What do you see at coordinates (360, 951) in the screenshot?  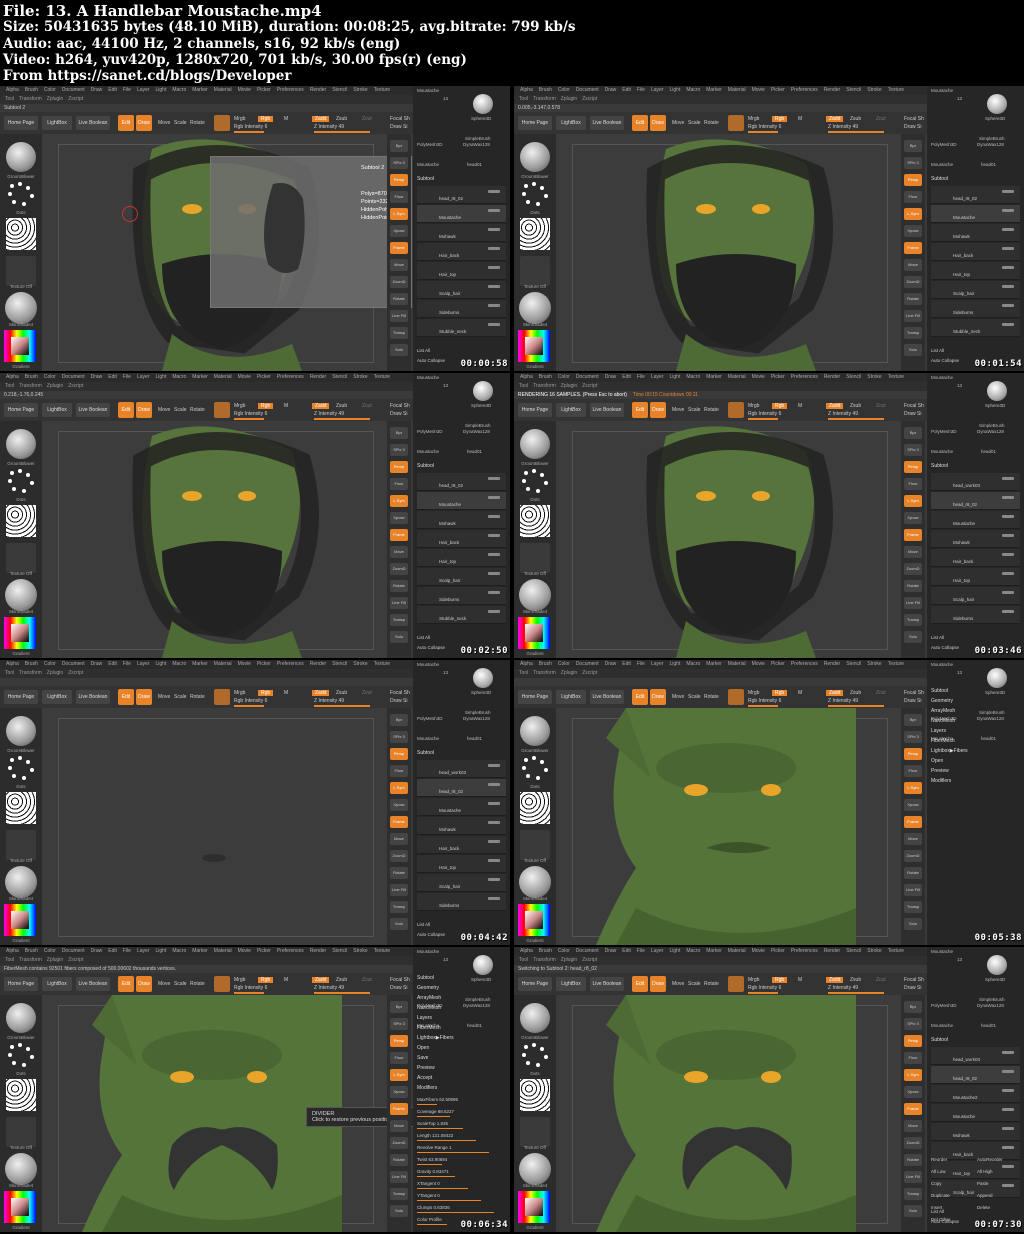 I see `menu-stroke: Stroke` at bounding box center [360, 951].